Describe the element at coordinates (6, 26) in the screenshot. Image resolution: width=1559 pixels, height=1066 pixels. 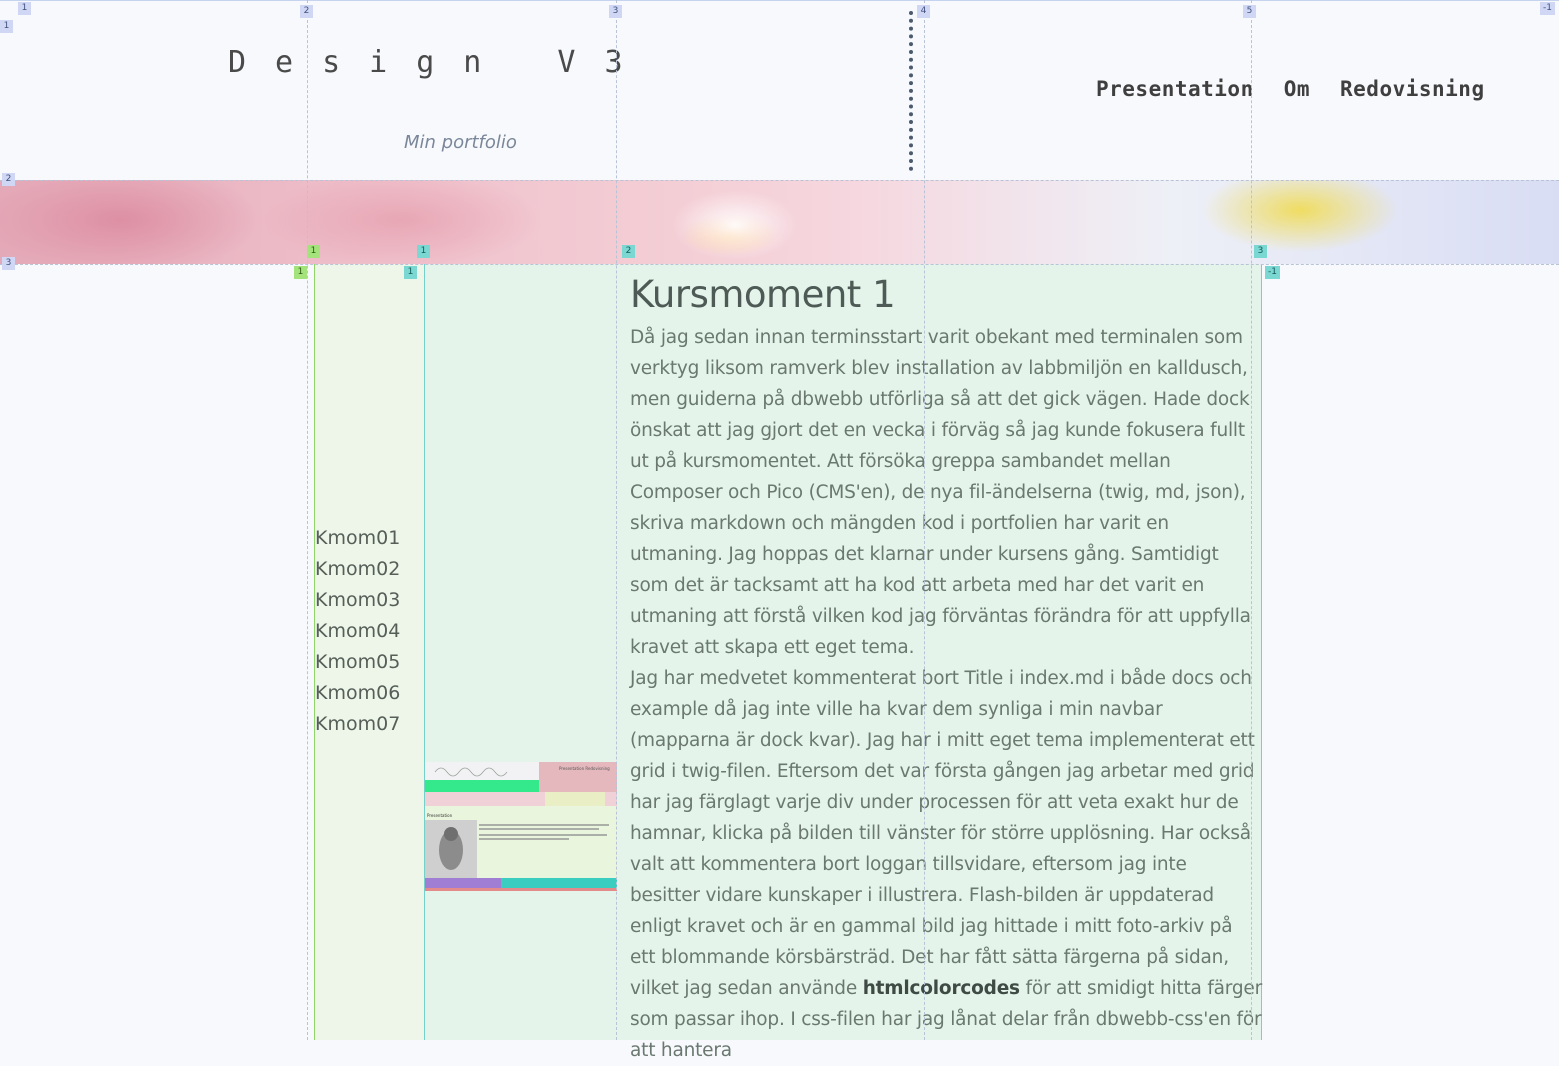
I see `grid-row-marker: 1` at that location.